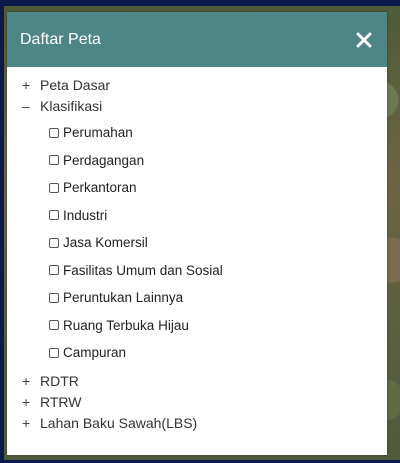  I want to click on tree-item-label: RTRW, so click(60, 402).